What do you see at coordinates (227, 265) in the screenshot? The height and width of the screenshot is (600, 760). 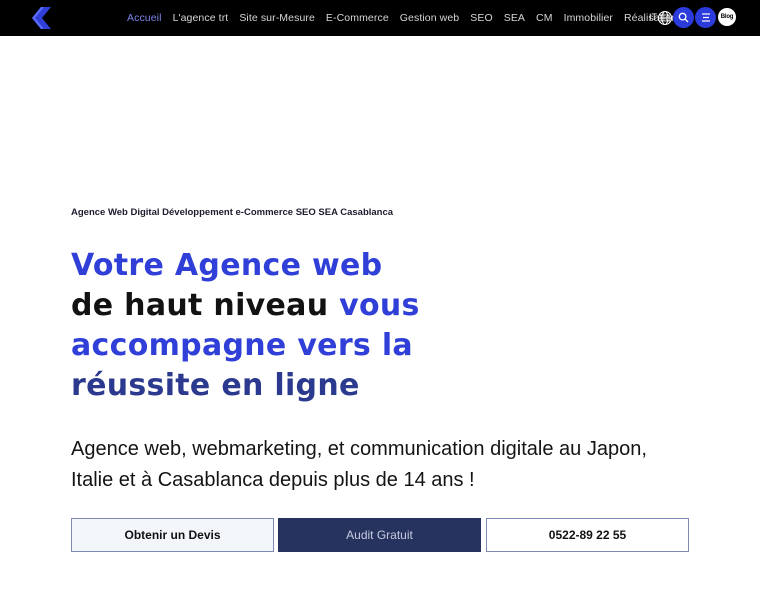 I see `headline-part-1: Votre Agence web` at bounding box center [227, 265].